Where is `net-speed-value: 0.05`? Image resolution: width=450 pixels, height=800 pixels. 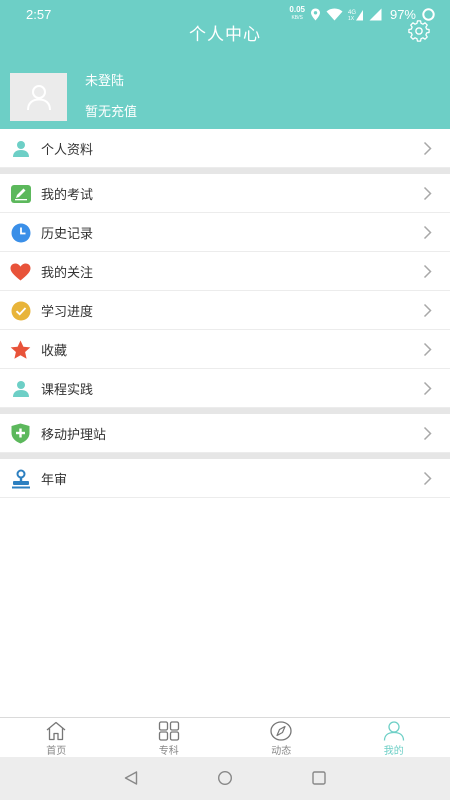
net-speed-value: 0.05 is located at coordinates (297, 9).